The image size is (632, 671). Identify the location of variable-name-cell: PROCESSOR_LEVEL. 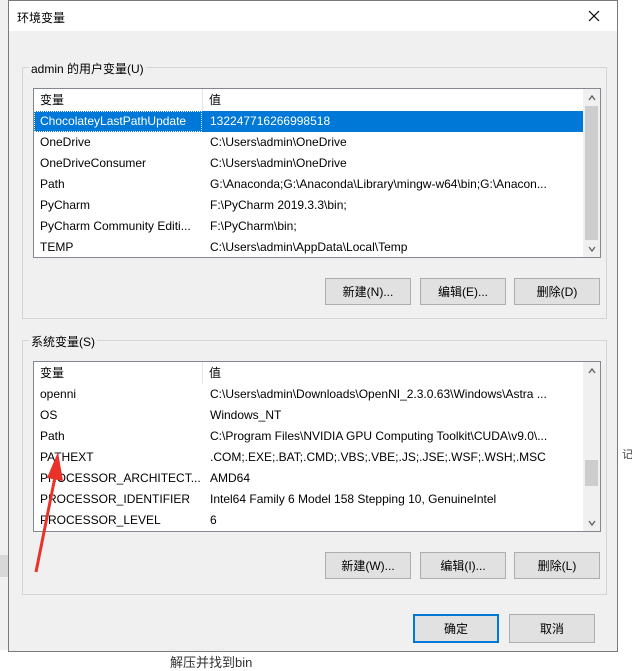
(100, 520).